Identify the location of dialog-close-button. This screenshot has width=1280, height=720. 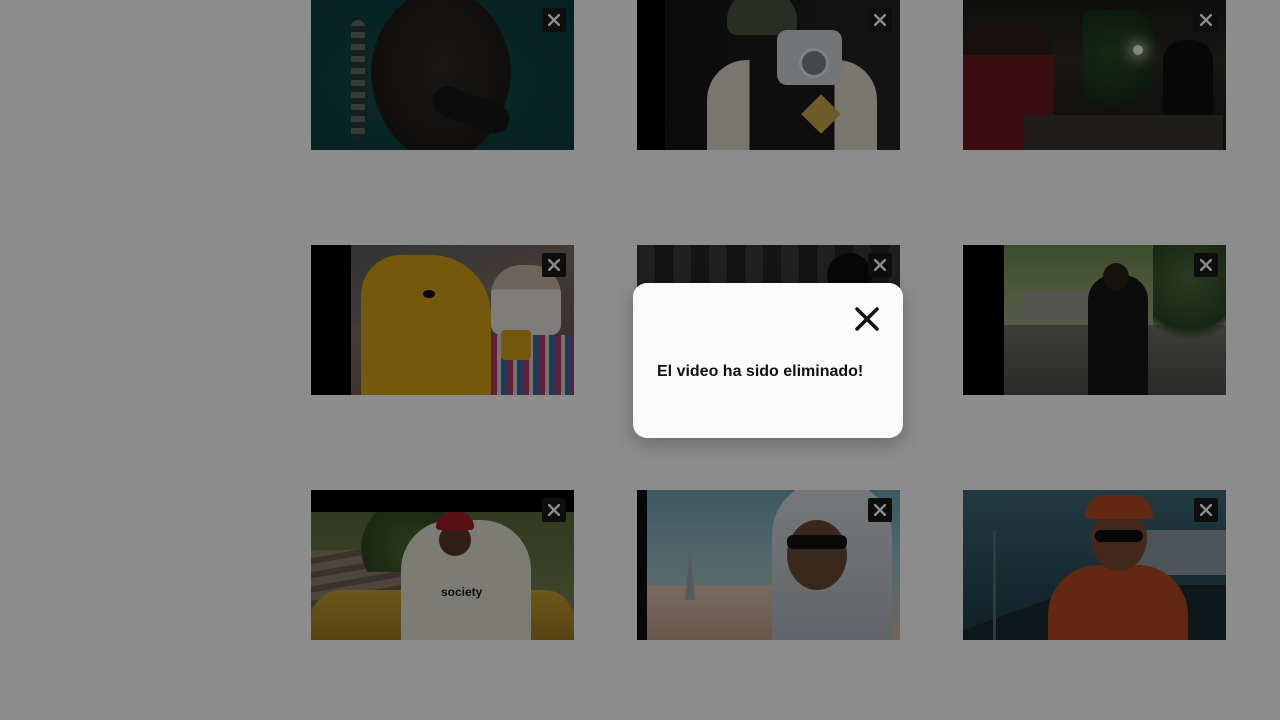
(867, 319).